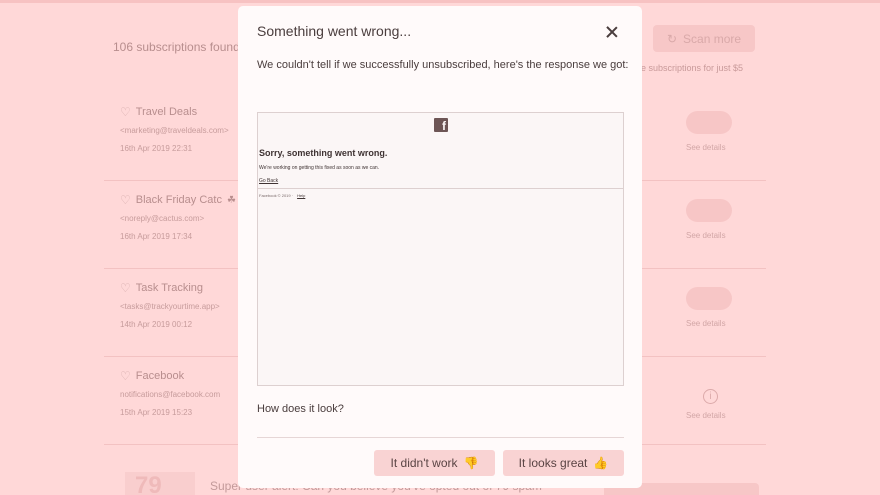  What do you see at coordinates (170, 394) in the screenshot?
I see `subscription-email: notifications@facebook.com` at bounding box center [170, 394].